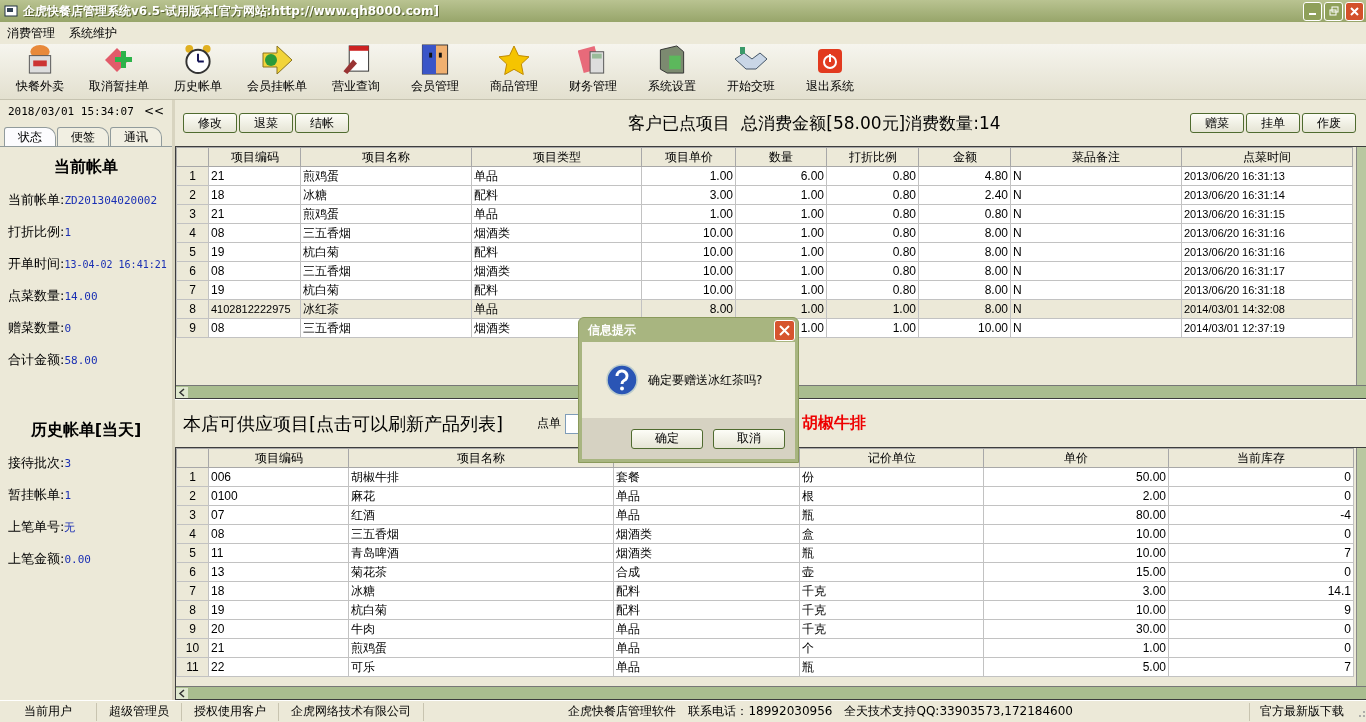 Image resolution: width=1366 pixels, height=722 pixels. What do you see at coordinates (592, 71) in the screenshot?
I see `toolbar-button: 财务管理` at bounding box center [592, 71].